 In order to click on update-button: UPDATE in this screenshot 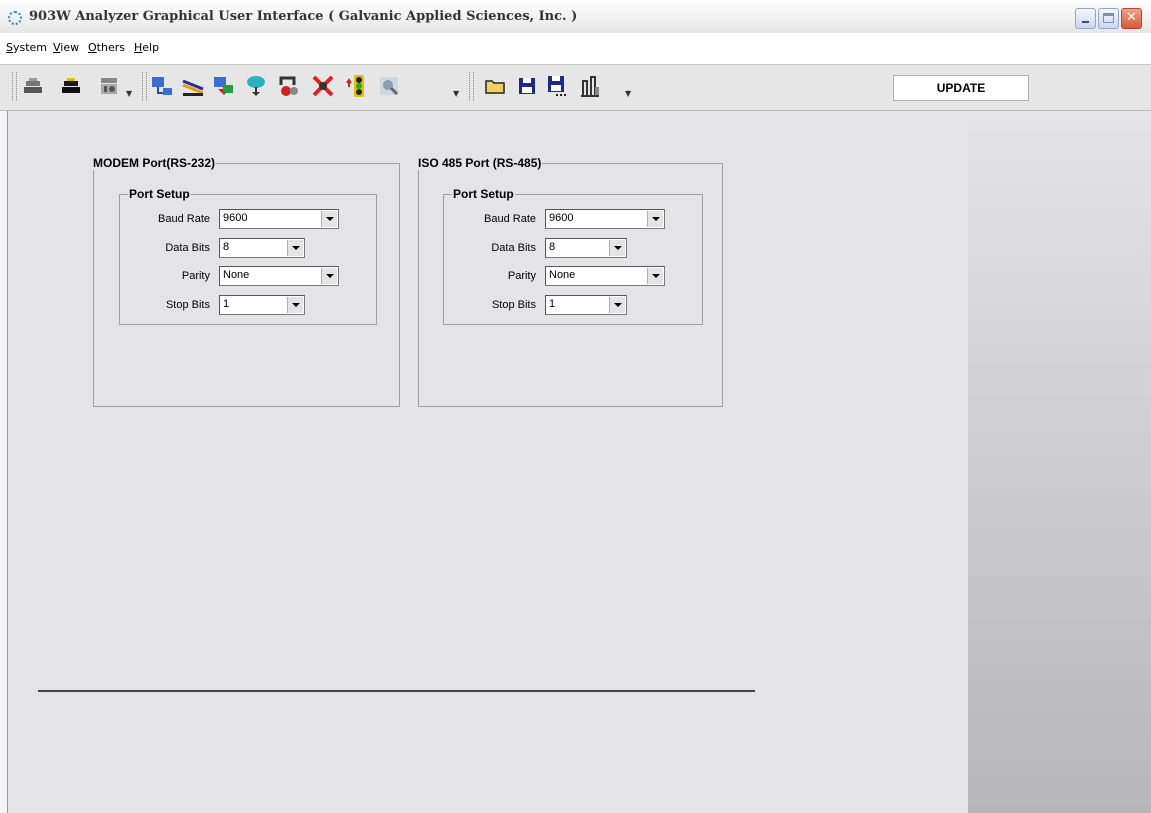, I will do `click(961, 88)`.